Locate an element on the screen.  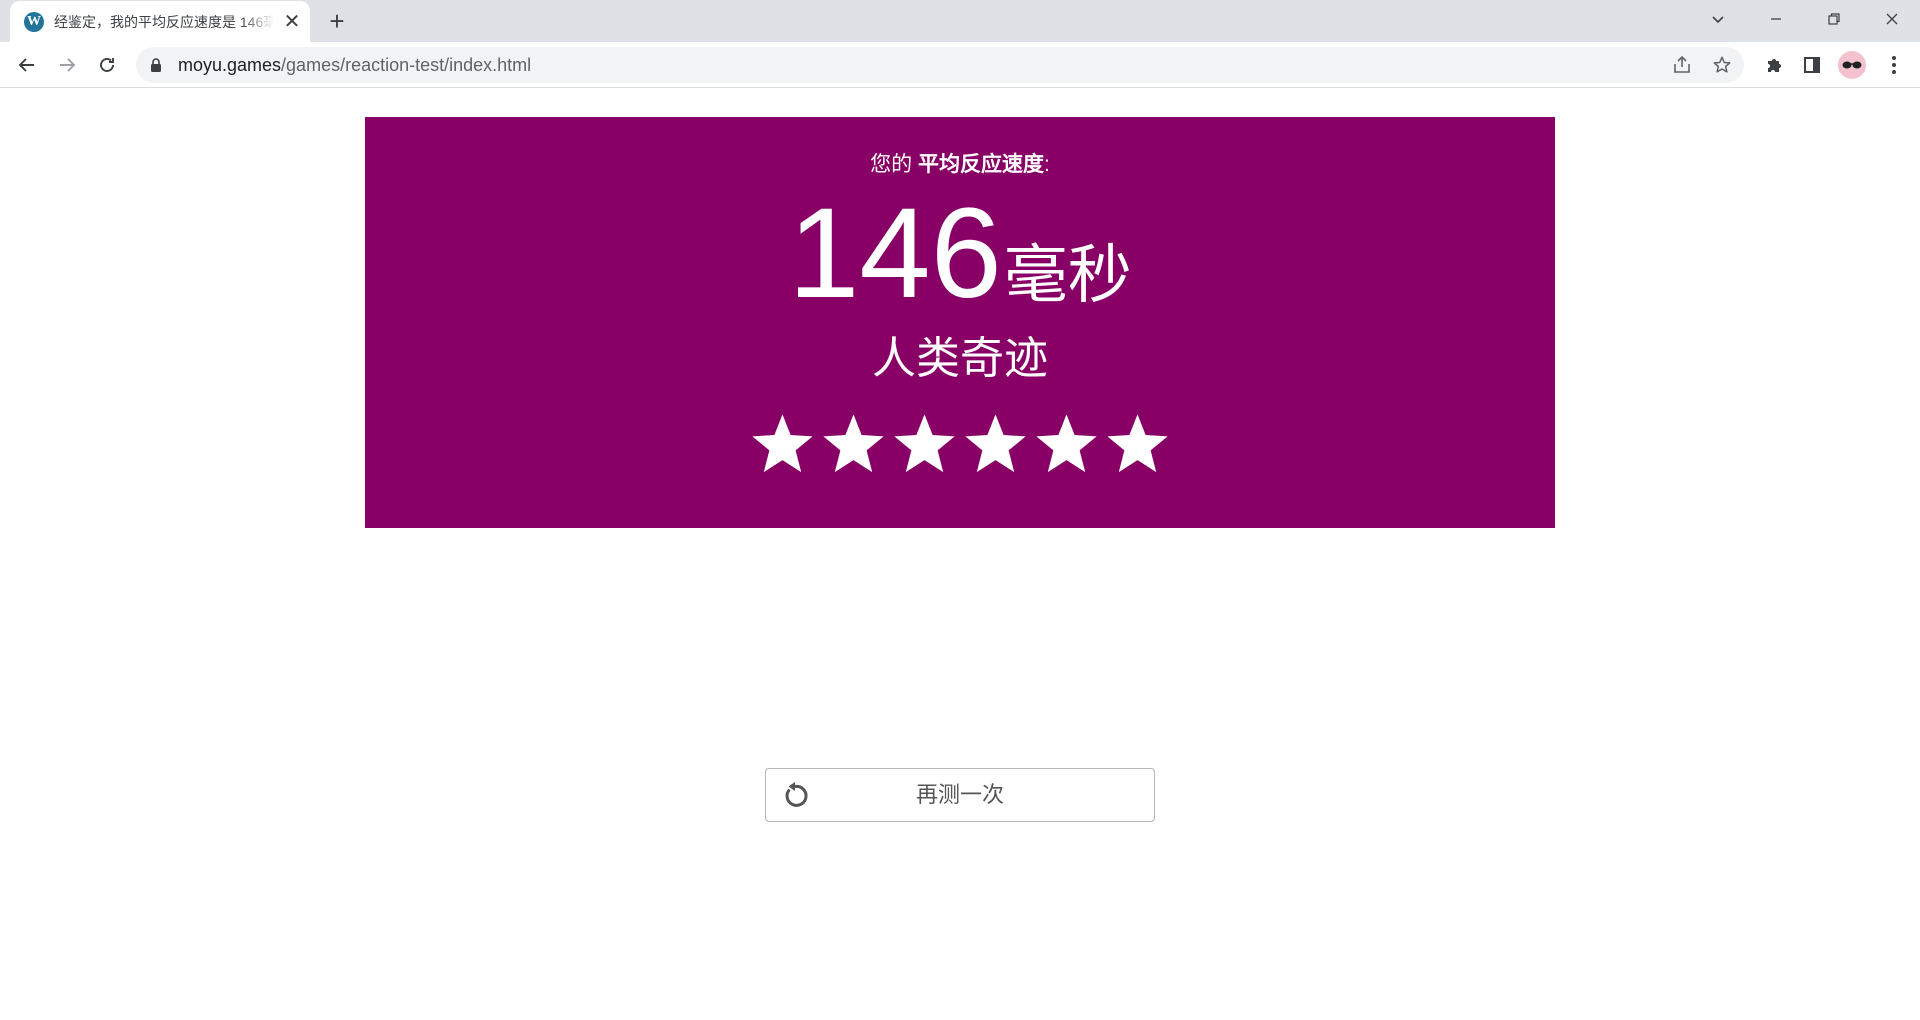
menu-button is located at coordinates (1894, 65).